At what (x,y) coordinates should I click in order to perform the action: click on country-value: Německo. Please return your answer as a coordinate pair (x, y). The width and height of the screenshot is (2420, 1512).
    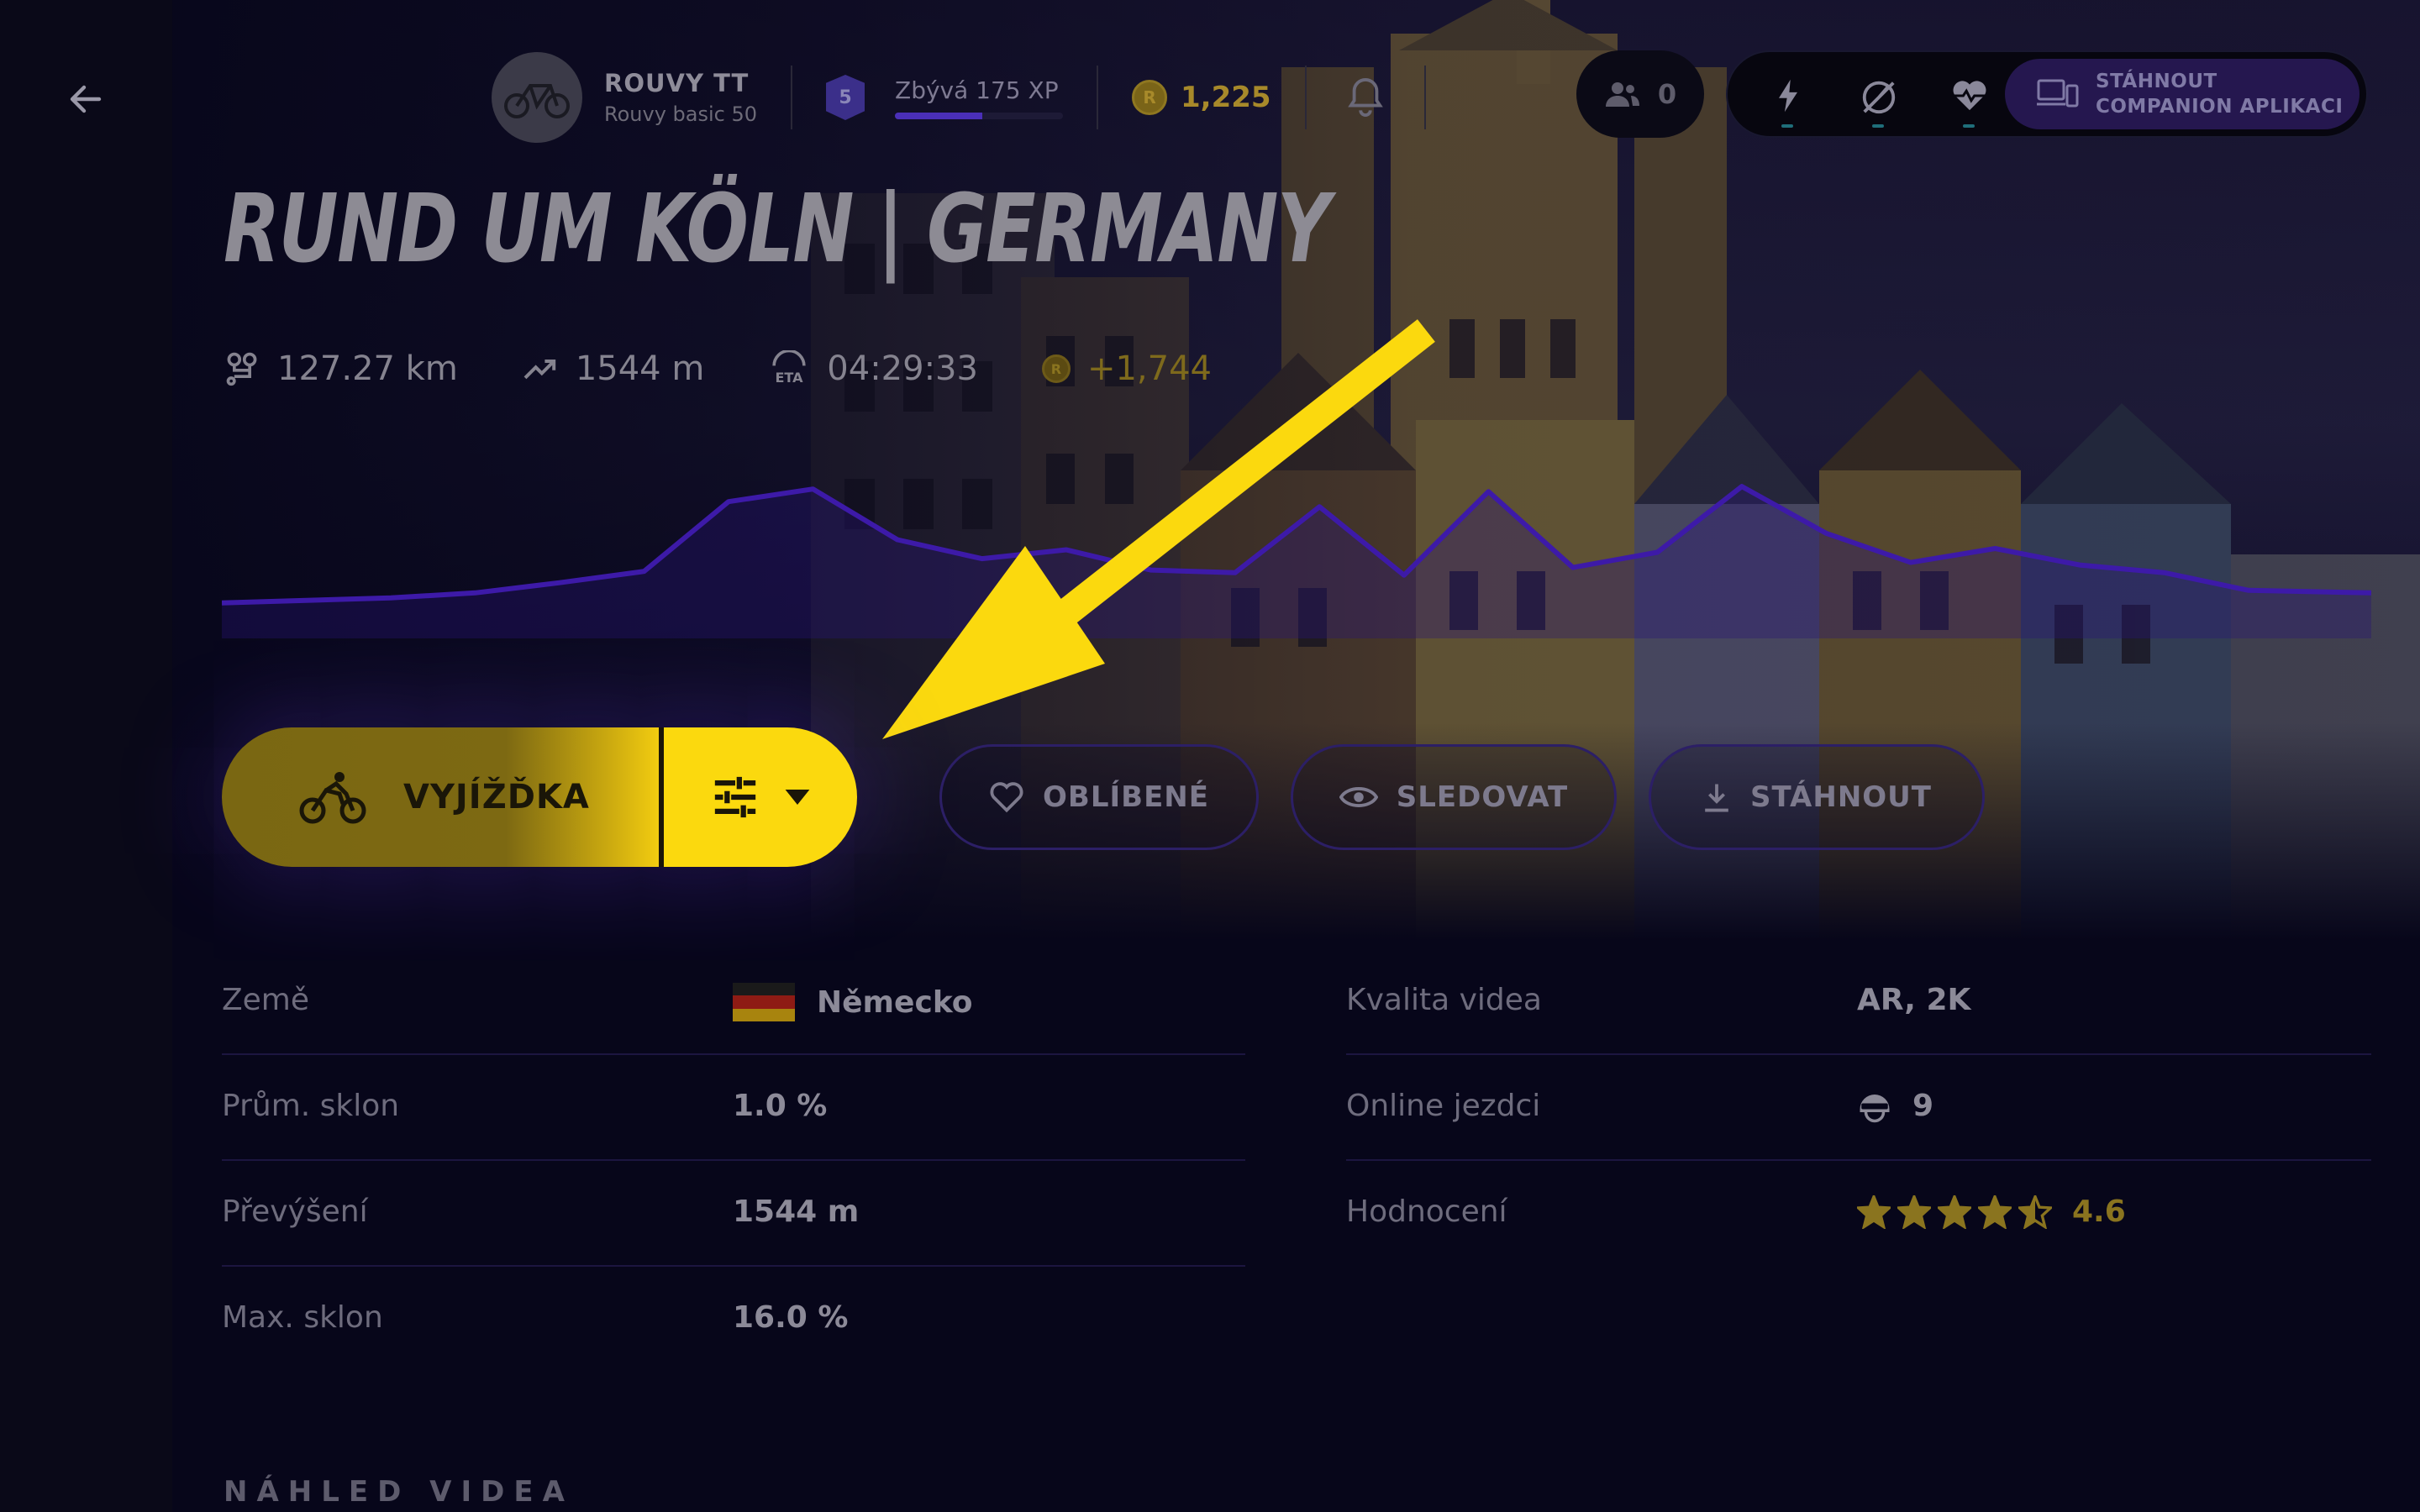
    Looking at the image, I should click on (853, 1002).